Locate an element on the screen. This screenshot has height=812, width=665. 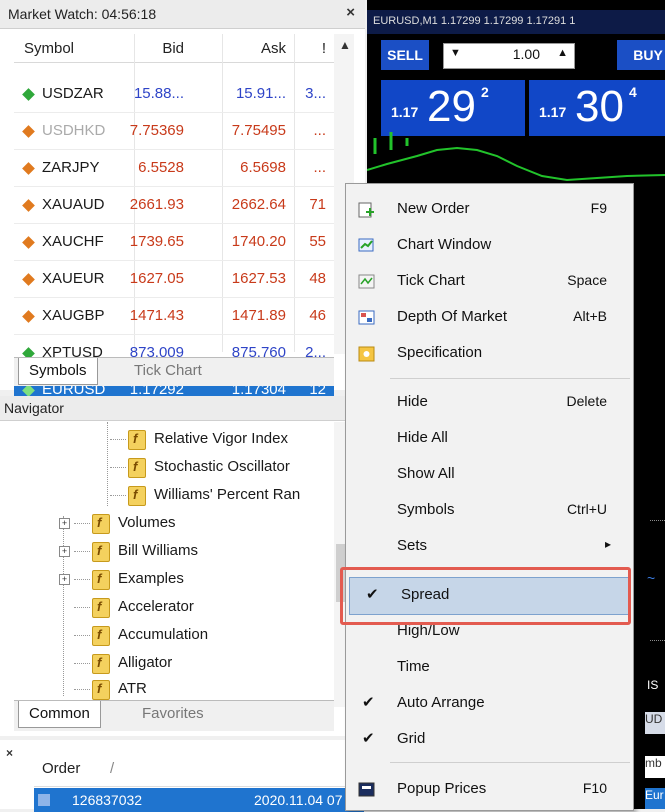
column-header-bid: Bid is located at coordinates (173, 48).